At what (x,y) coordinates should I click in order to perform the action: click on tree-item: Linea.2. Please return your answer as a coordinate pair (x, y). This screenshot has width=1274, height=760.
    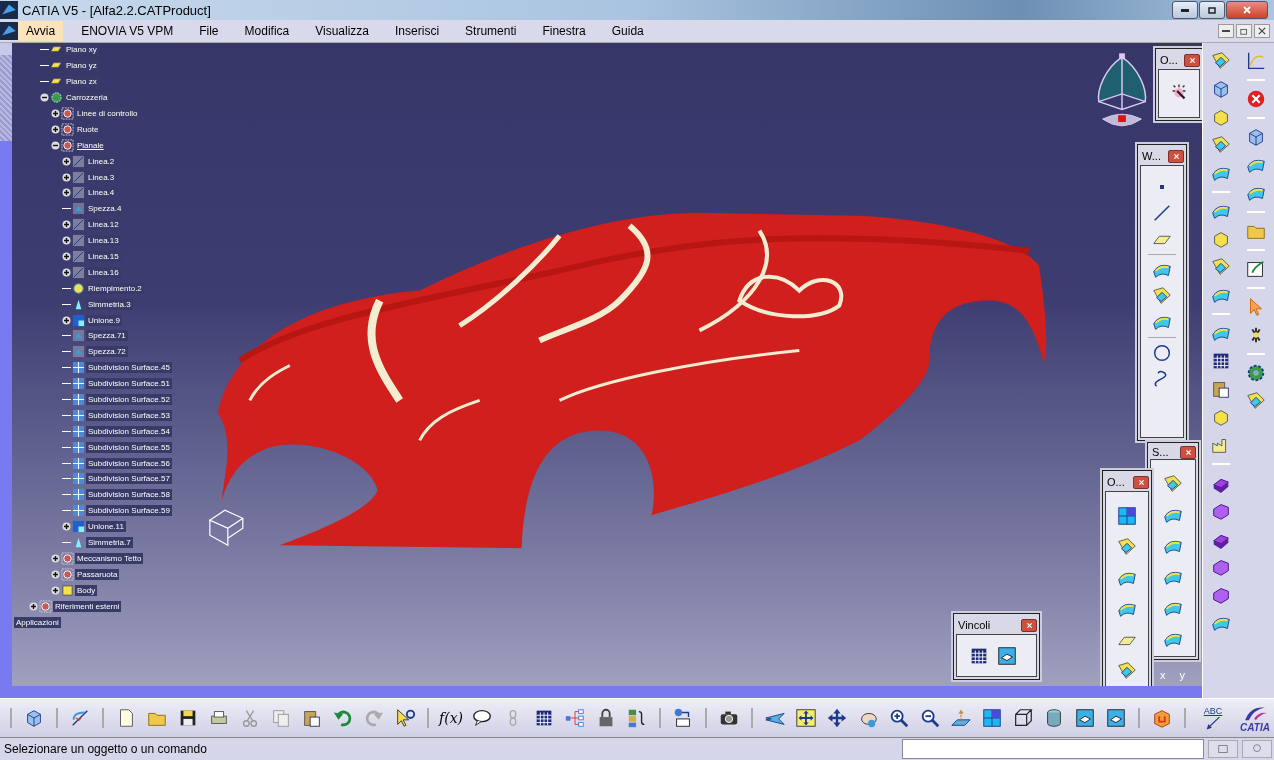
    Looking at the image, I should click on (101, 161).